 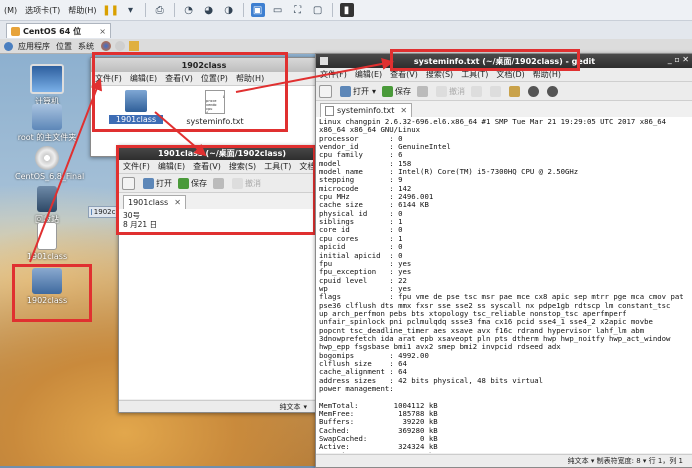 I want to click on file-item: 1901class, so click(x=136, y=107).